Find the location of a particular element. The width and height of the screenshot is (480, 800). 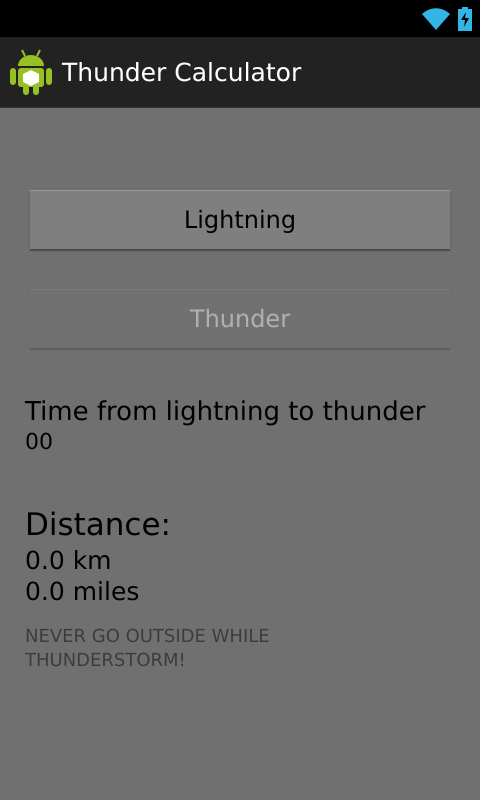

time-value: 00 is located at coordinates (39, 442).